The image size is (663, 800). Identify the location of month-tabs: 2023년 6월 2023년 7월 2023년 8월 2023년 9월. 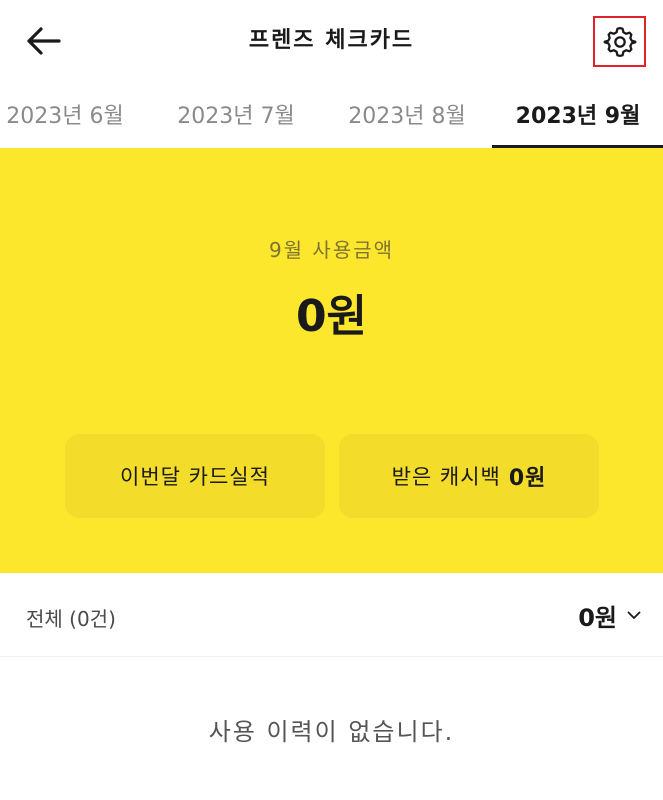
(331, 114).